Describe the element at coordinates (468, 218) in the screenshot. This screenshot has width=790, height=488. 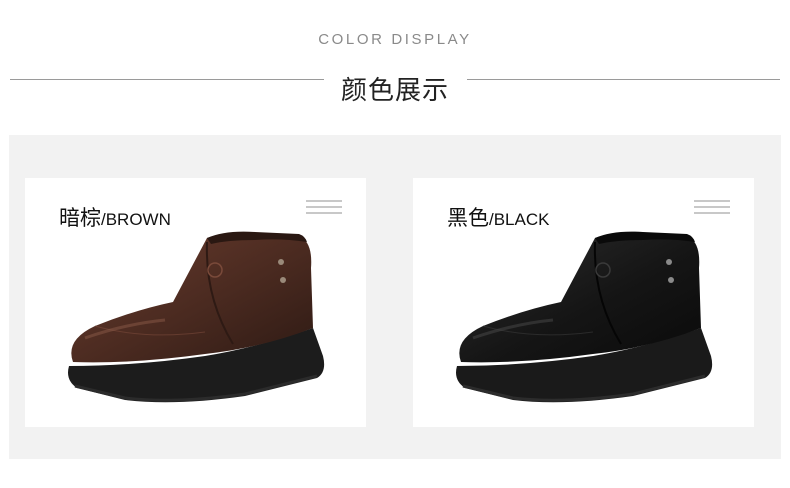
I see `color-name-cn: 黑色` at that location.